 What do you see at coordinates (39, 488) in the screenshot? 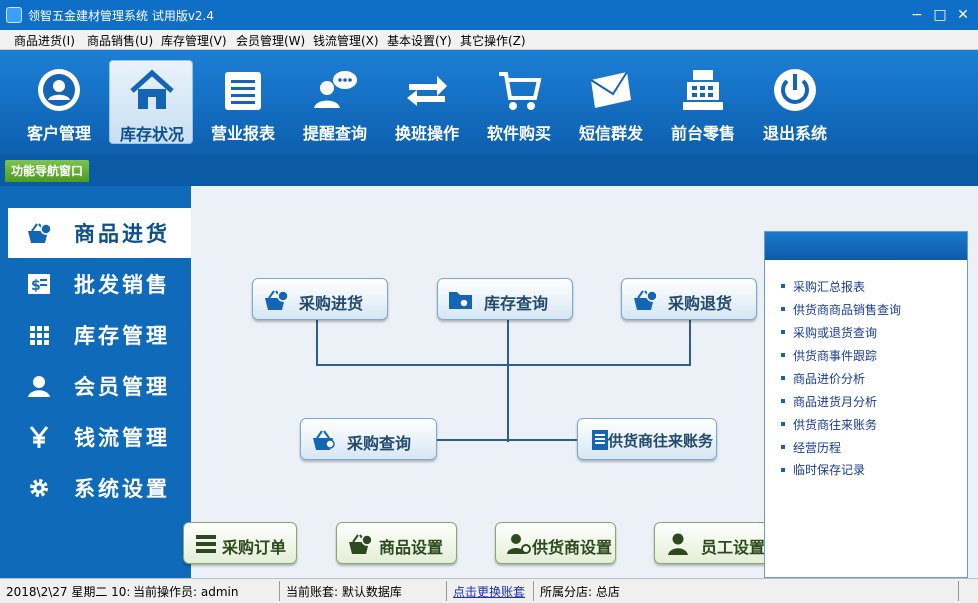
I see `gear-icon` at bounding box center [39, 488].